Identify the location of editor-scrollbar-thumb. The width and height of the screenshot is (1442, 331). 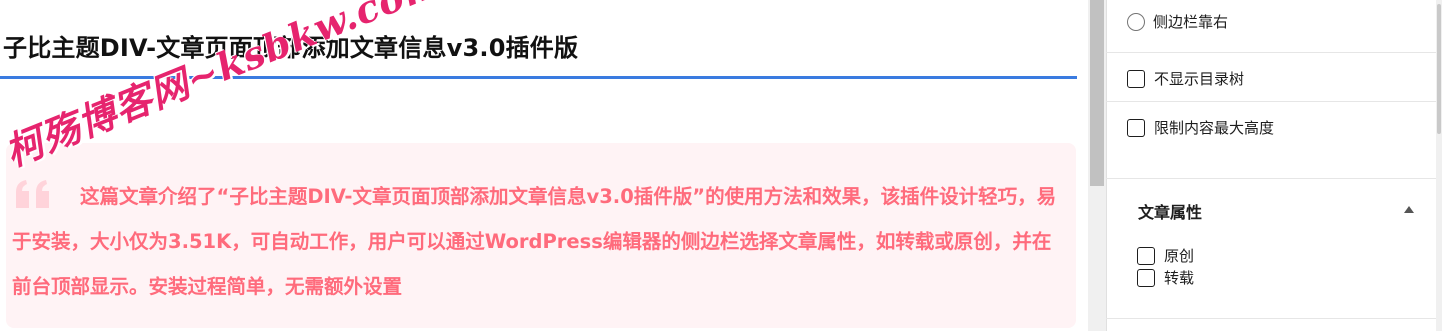
(1097, 93).